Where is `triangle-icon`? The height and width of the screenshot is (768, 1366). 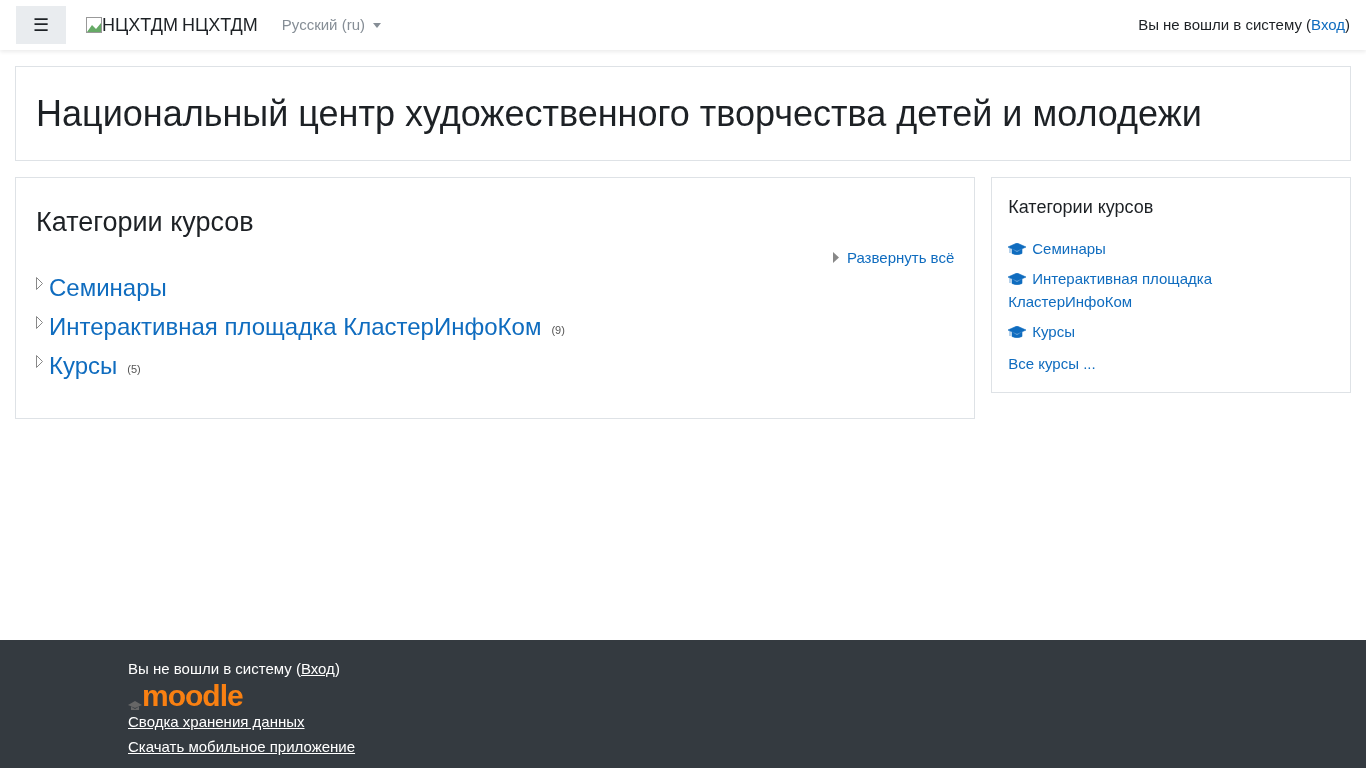
triangle-icon is located at coordinates (835, 258).